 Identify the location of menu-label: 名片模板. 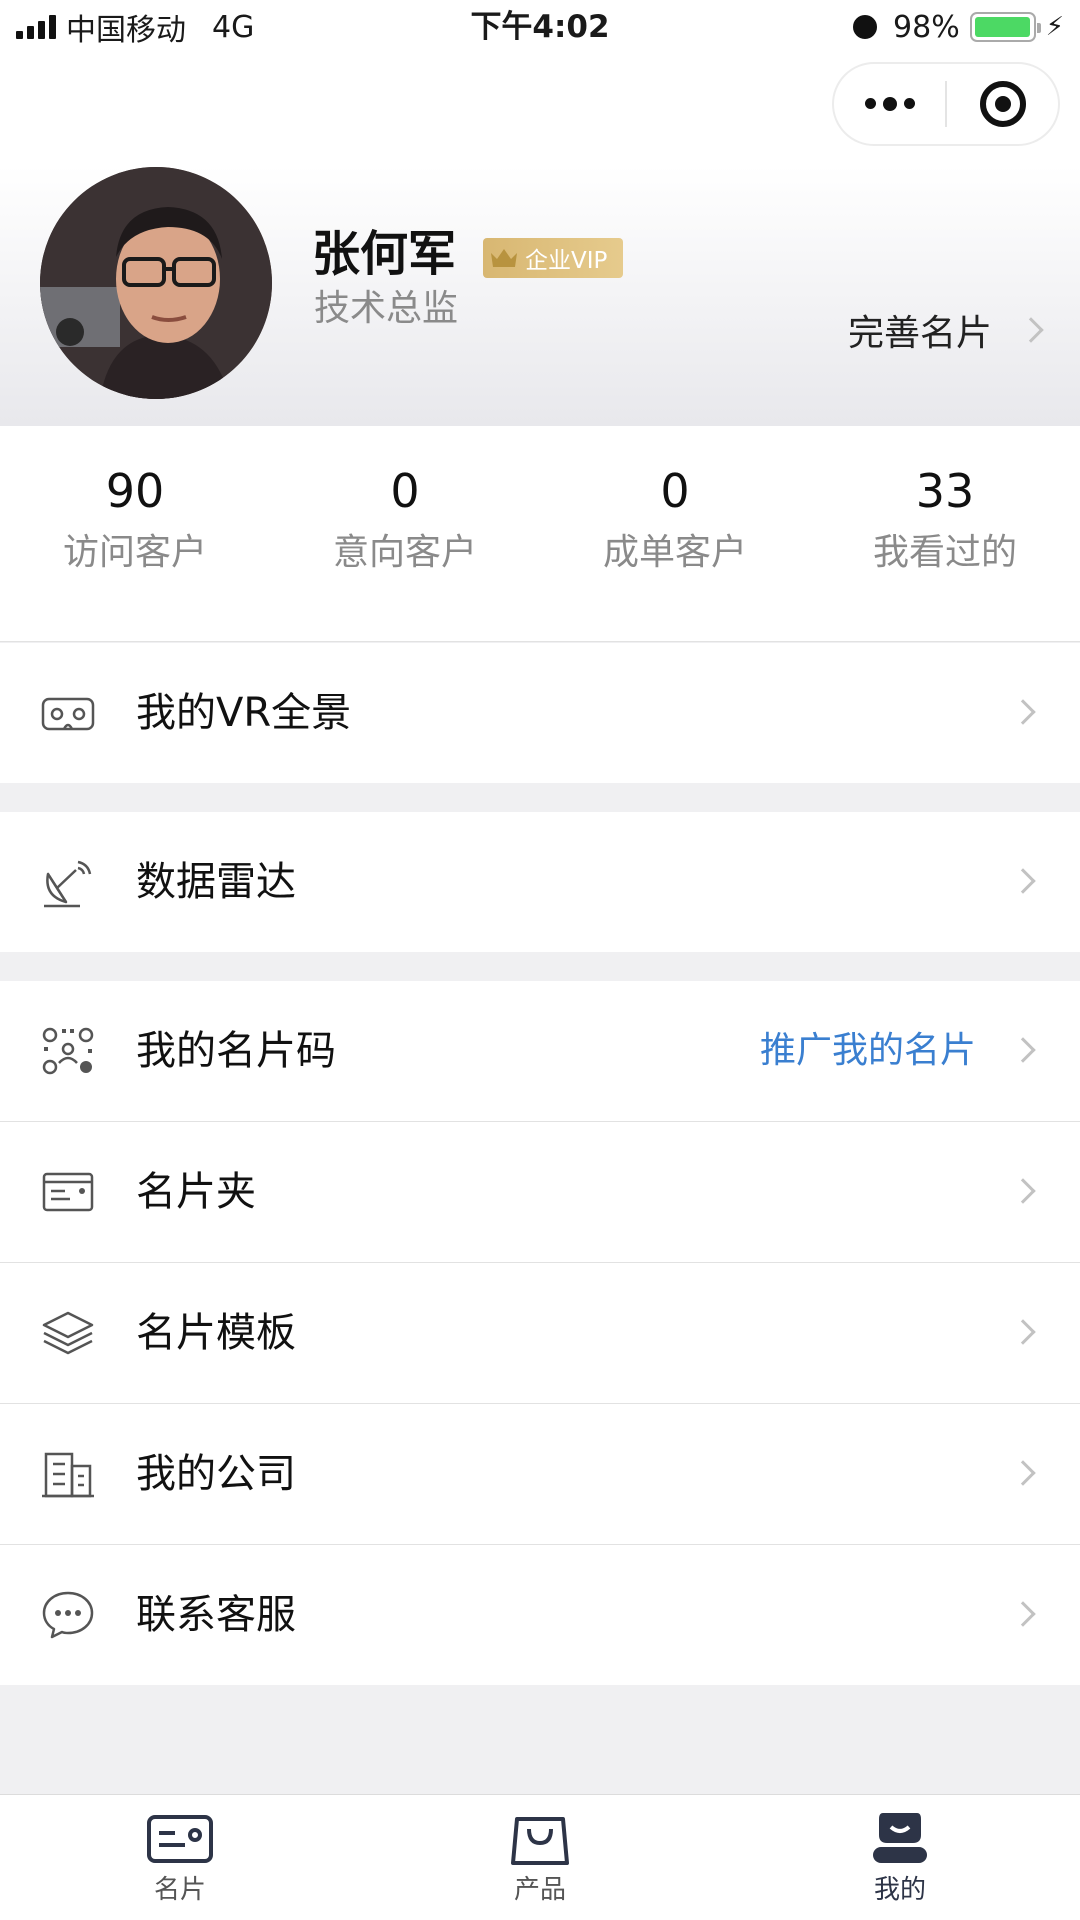
(216, 1333).